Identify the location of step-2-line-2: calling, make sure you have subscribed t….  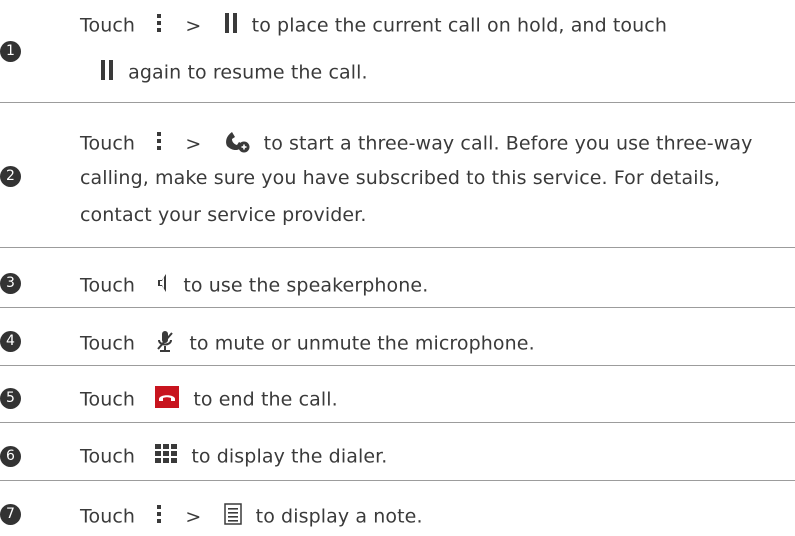
(400, 178).